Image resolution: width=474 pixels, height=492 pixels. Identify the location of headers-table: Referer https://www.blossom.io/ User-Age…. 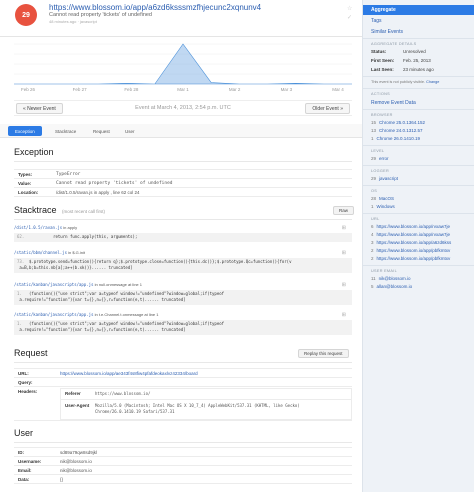
(206, 404).